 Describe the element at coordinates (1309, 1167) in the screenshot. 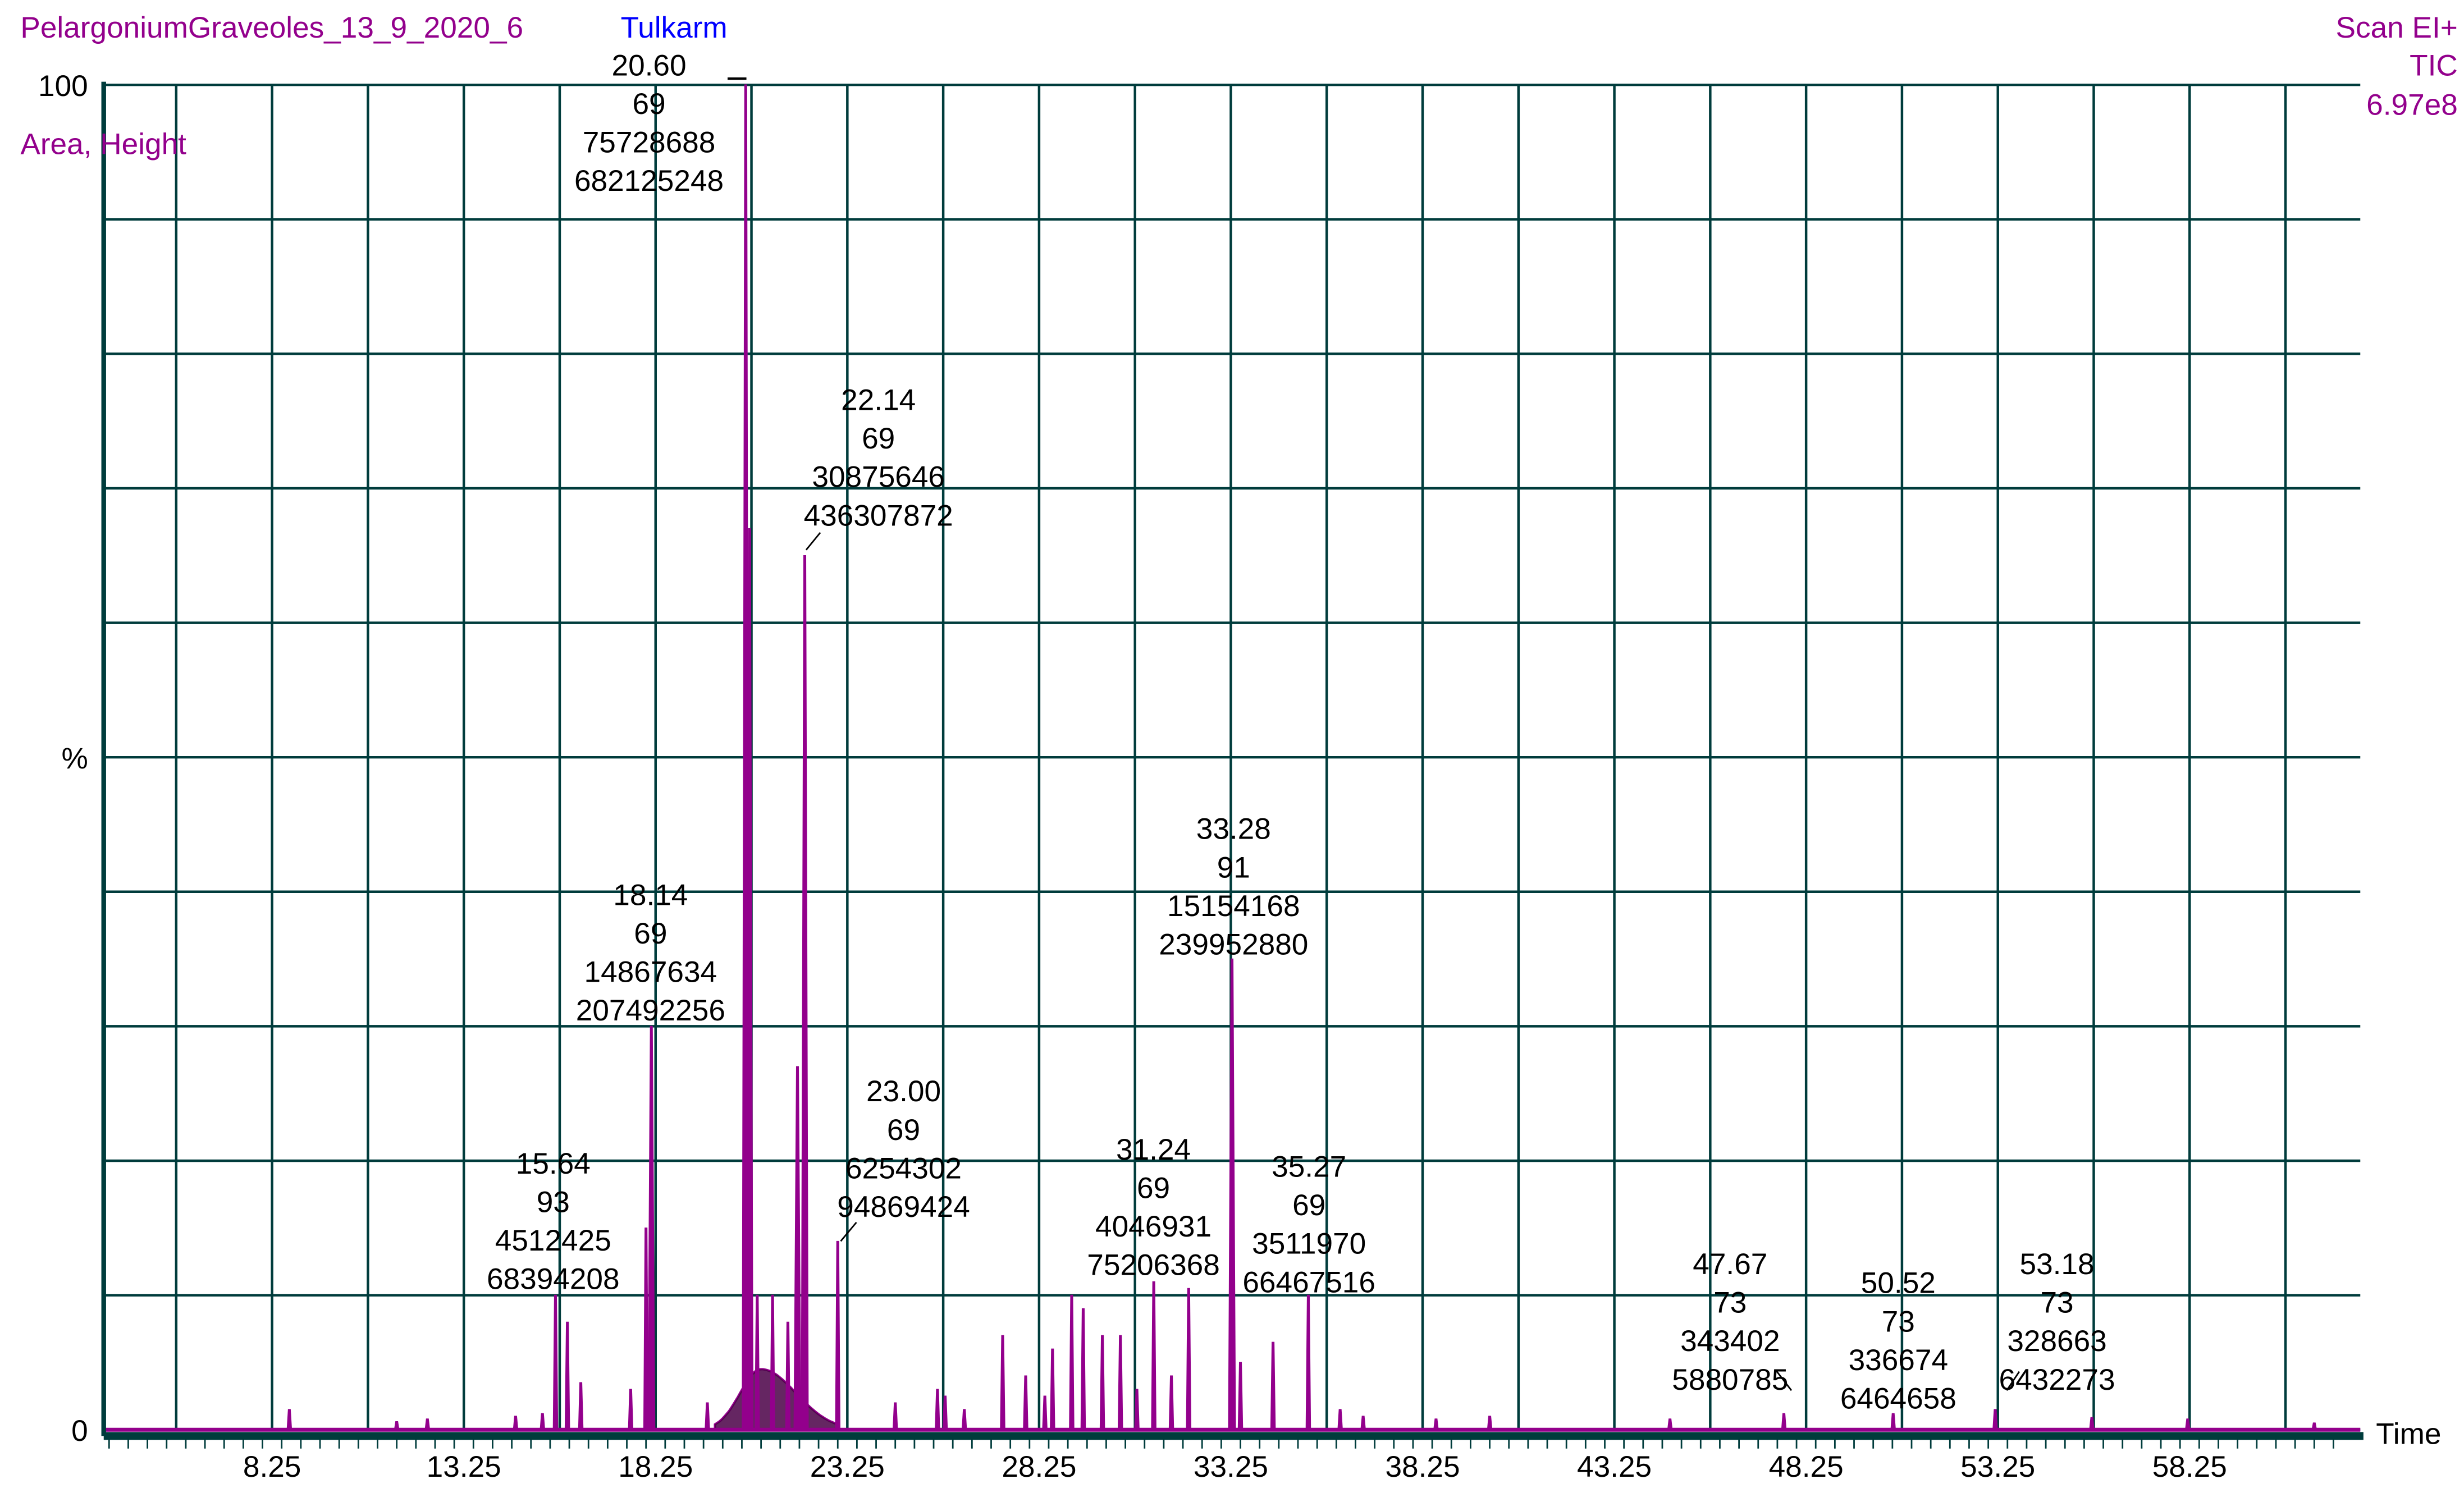

I see `peak-label-time: 35.27` at that location.